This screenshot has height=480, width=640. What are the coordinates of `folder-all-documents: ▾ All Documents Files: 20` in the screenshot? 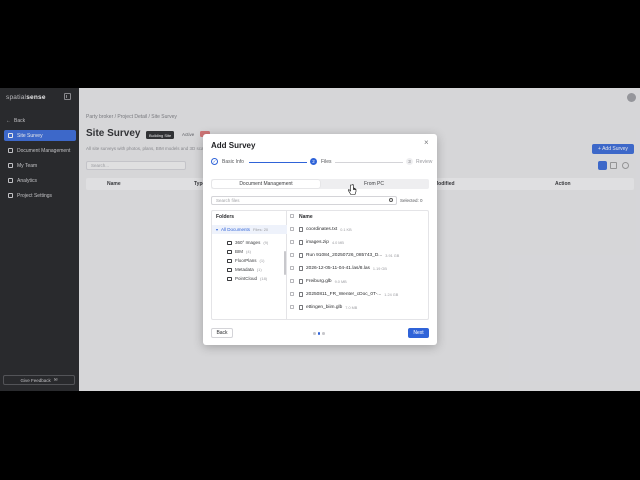 It's located at (249, 229).